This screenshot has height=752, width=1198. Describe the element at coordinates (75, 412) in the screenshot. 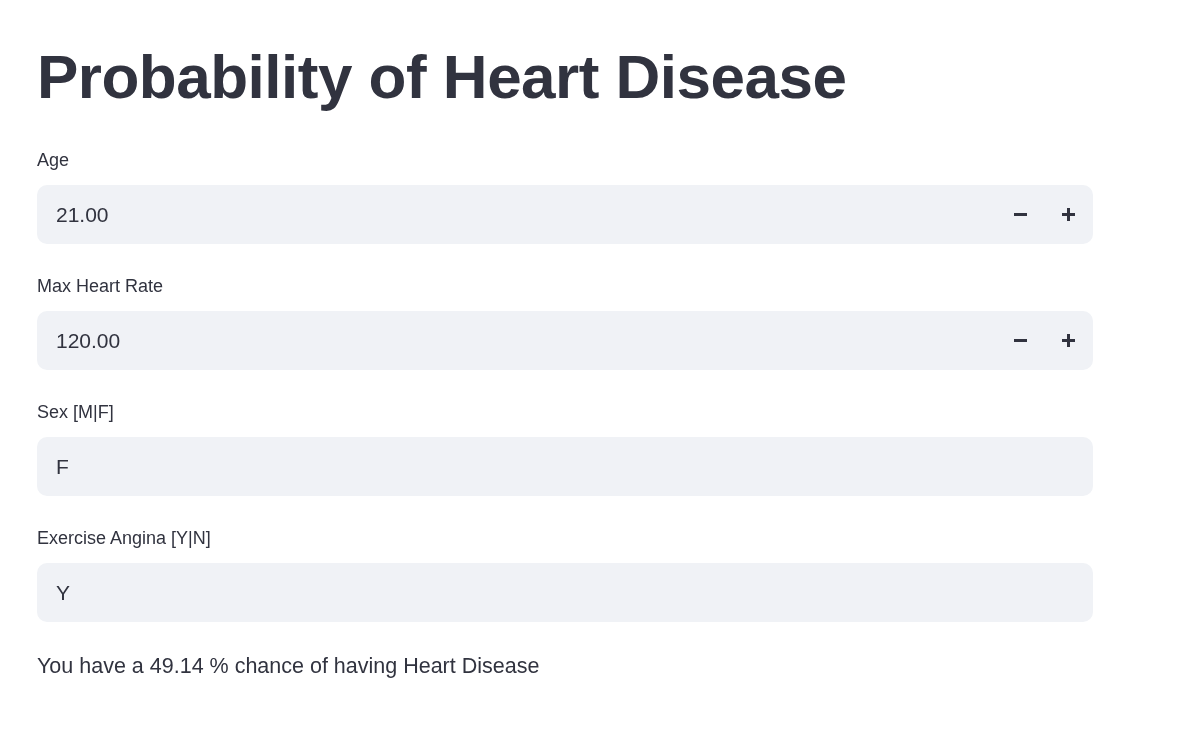

I see `field-label: Sex [M|F]` at that location.